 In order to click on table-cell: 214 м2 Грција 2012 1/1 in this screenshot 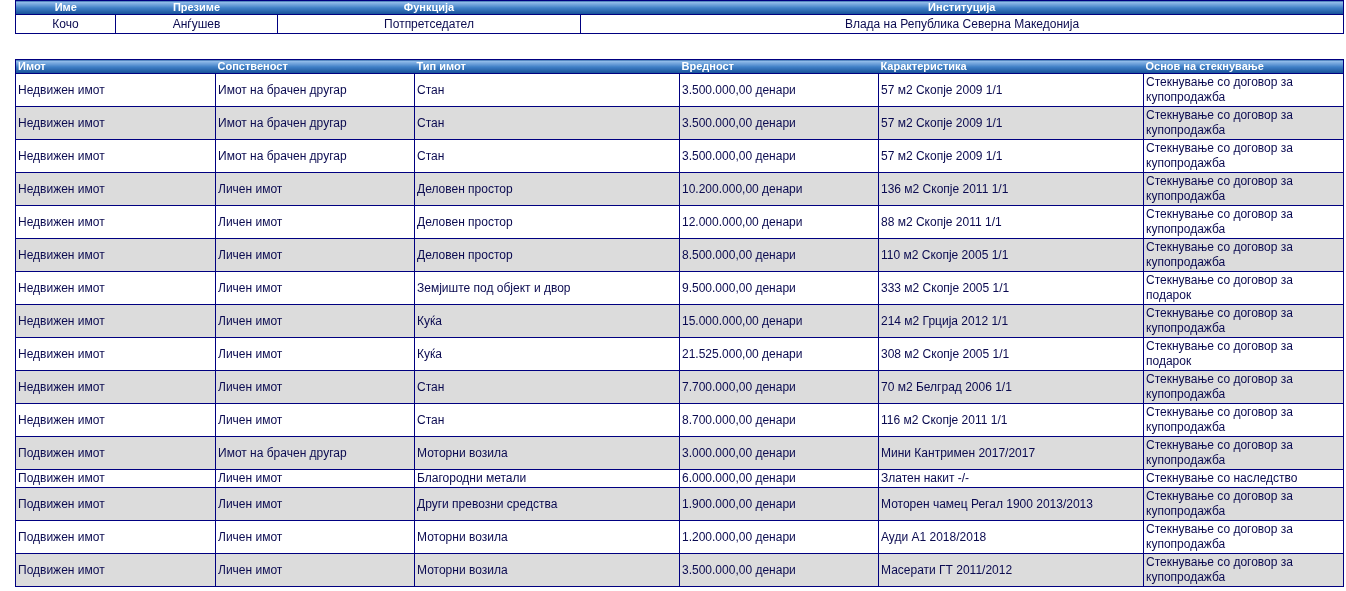, I will do `click(1011, 321)`.